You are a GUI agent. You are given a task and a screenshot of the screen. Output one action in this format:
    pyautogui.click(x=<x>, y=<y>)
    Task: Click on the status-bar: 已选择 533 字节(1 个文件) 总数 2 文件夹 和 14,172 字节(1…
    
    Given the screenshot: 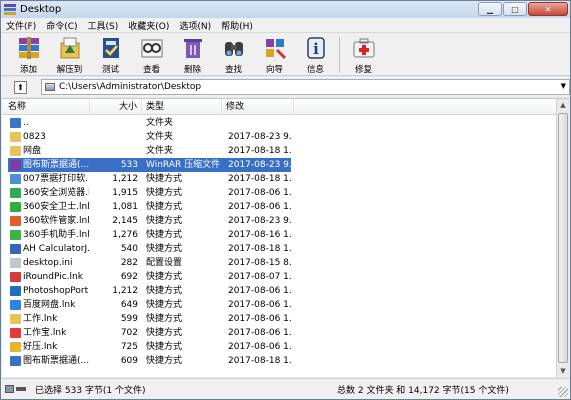 What is the action you would take?
    pyautogui.click(x=285, y=388)
    